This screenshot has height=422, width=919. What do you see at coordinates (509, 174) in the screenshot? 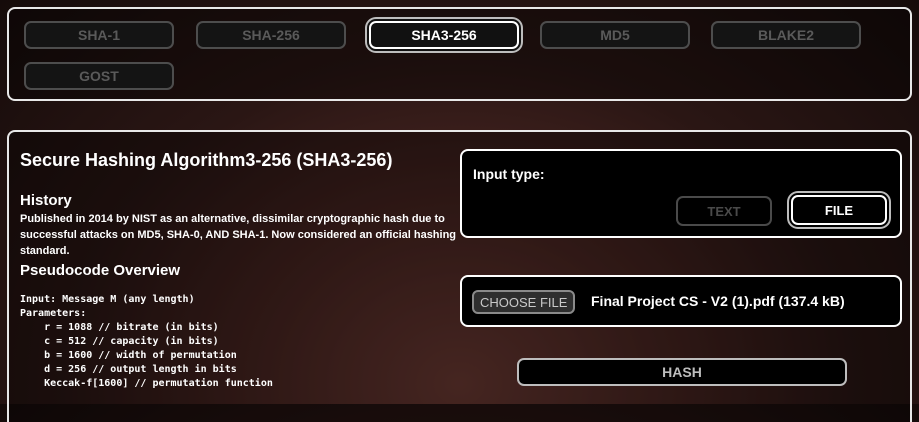
I see `input-type-label: Input type:` at bounding box center [509, 174].